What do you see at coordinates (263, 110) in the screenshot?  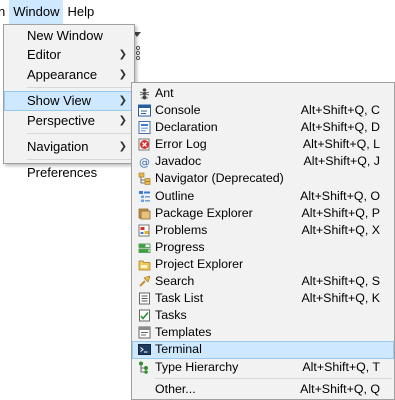 I see `menu-item-console: Console Alt+Shift+Q, C` at bounding box center [263, 110].